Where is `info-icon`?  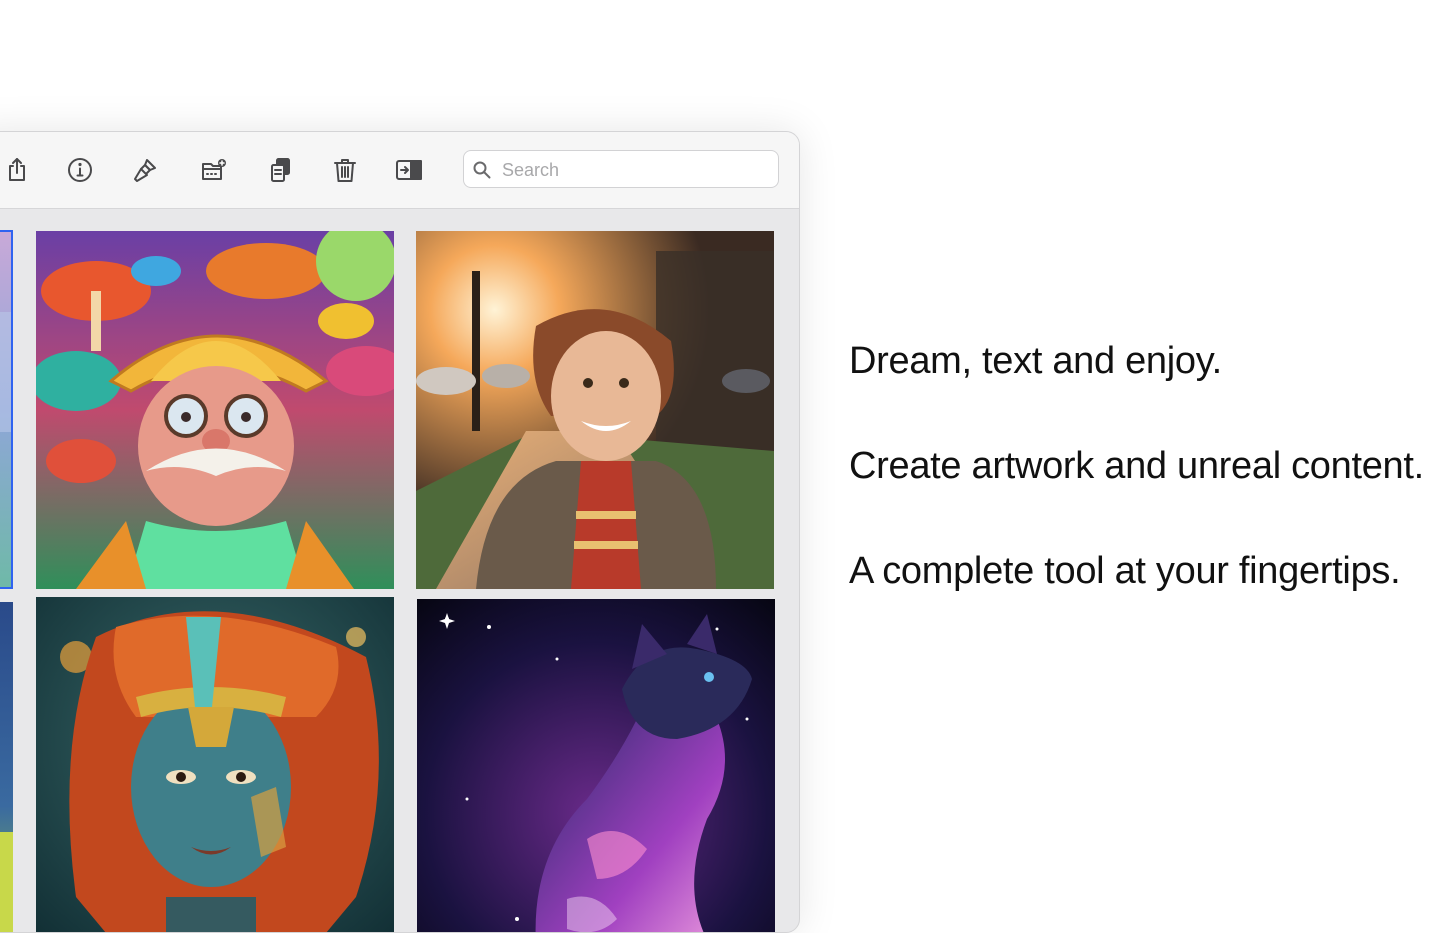
info-icon is located at coordinates (80, 170).